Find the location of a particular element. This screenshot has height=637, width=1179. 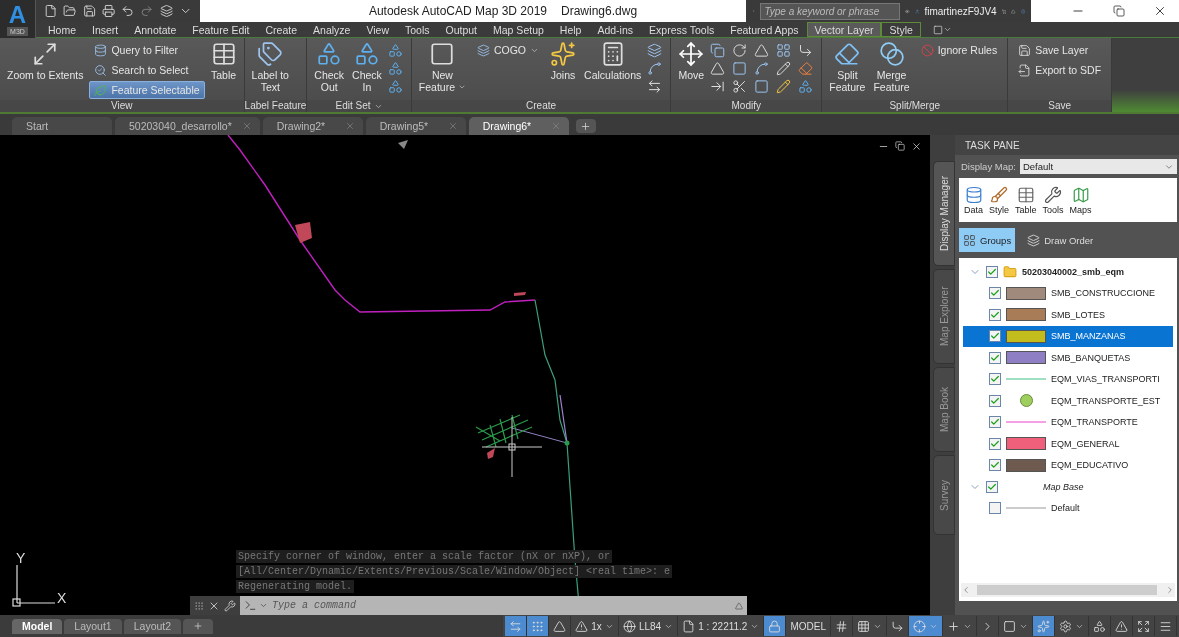

tree-row: Map Base is located at coordinates (1068, 487).